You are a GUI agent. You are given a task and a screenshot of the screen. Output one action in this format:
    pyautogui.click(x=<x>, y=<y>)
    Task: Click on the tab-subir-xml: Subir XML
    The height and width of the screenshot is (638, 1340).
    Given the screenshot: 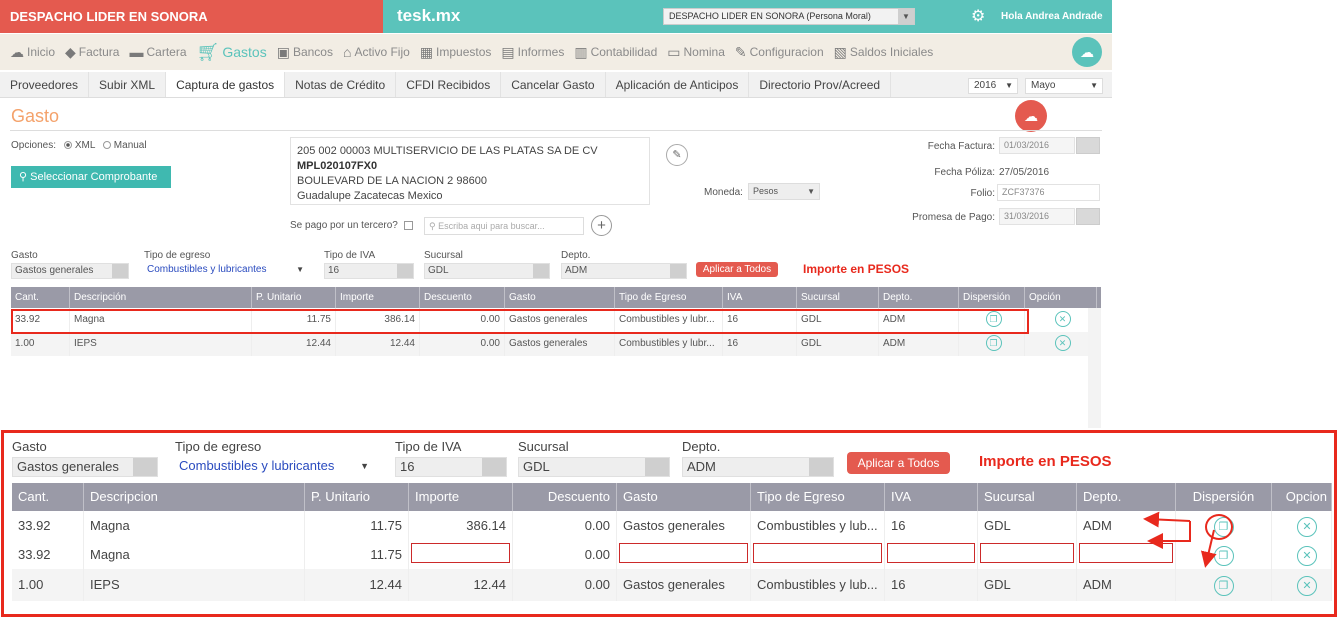 What is the action you would take?
    pyautogui.click(x=128, y=84)
    